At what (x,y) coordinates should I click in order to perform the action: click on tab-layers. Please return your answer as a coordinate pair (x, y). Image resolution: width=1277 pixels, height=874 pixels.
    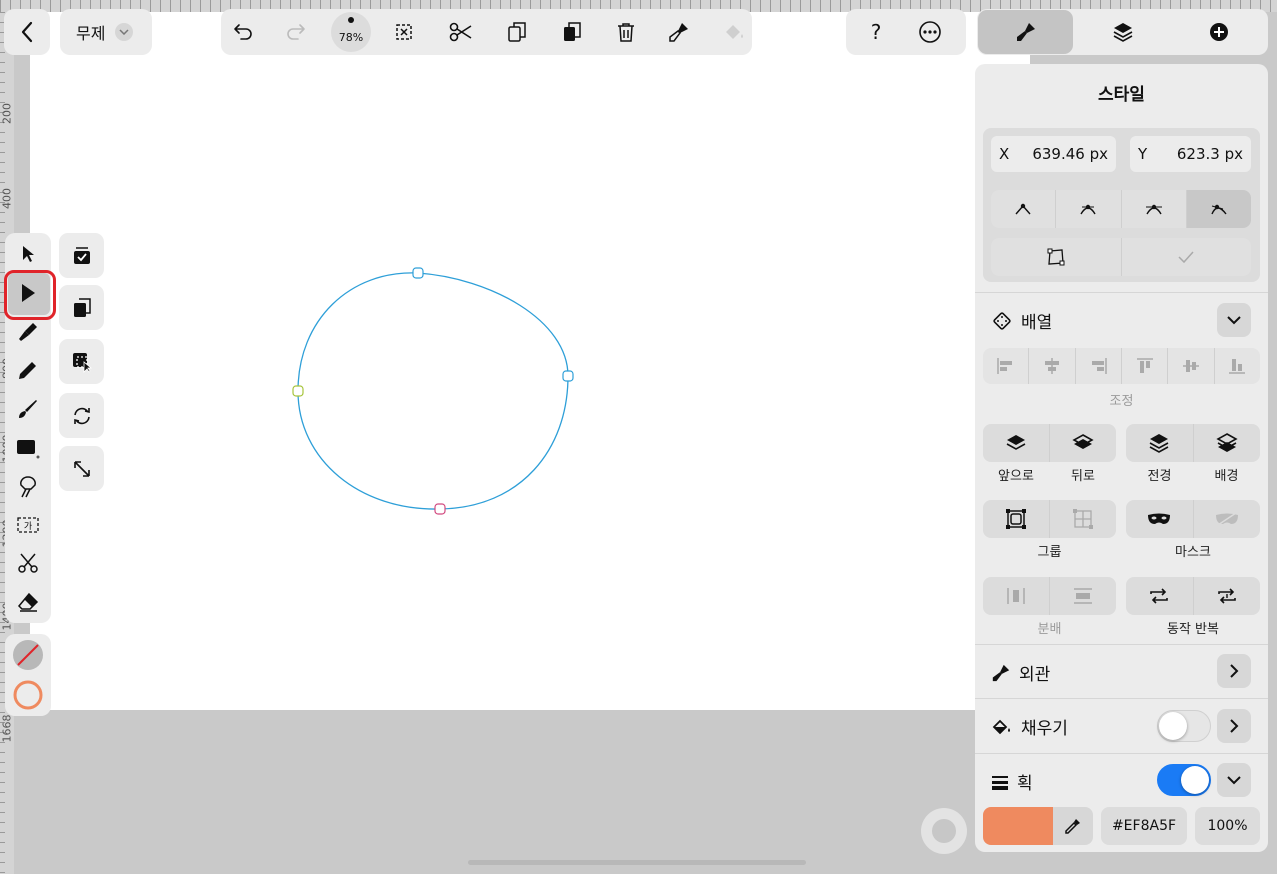
    Looking at the image, I should click on (1122, 32).